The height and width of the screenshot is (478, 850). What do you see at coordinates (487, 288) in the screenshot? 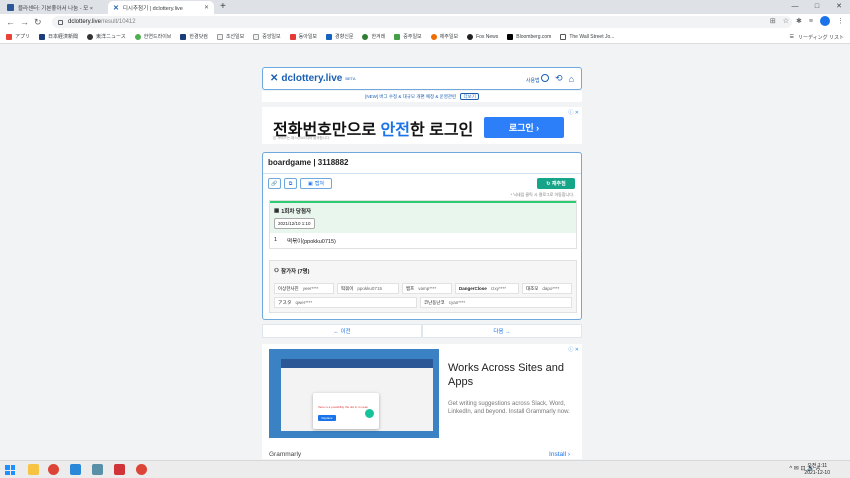
I see `participant-item: DangerClose rzxy****` at bounding box center [487, 288].